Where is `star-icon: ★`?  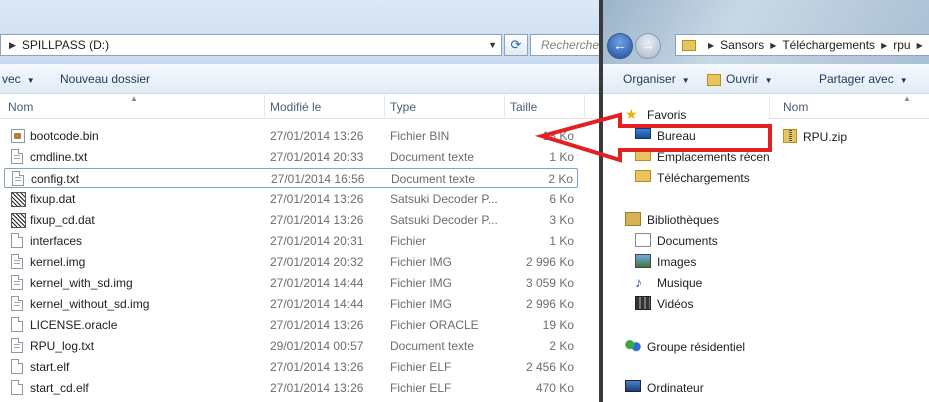 star-icon: ★ is located at coordinates (631, 114).